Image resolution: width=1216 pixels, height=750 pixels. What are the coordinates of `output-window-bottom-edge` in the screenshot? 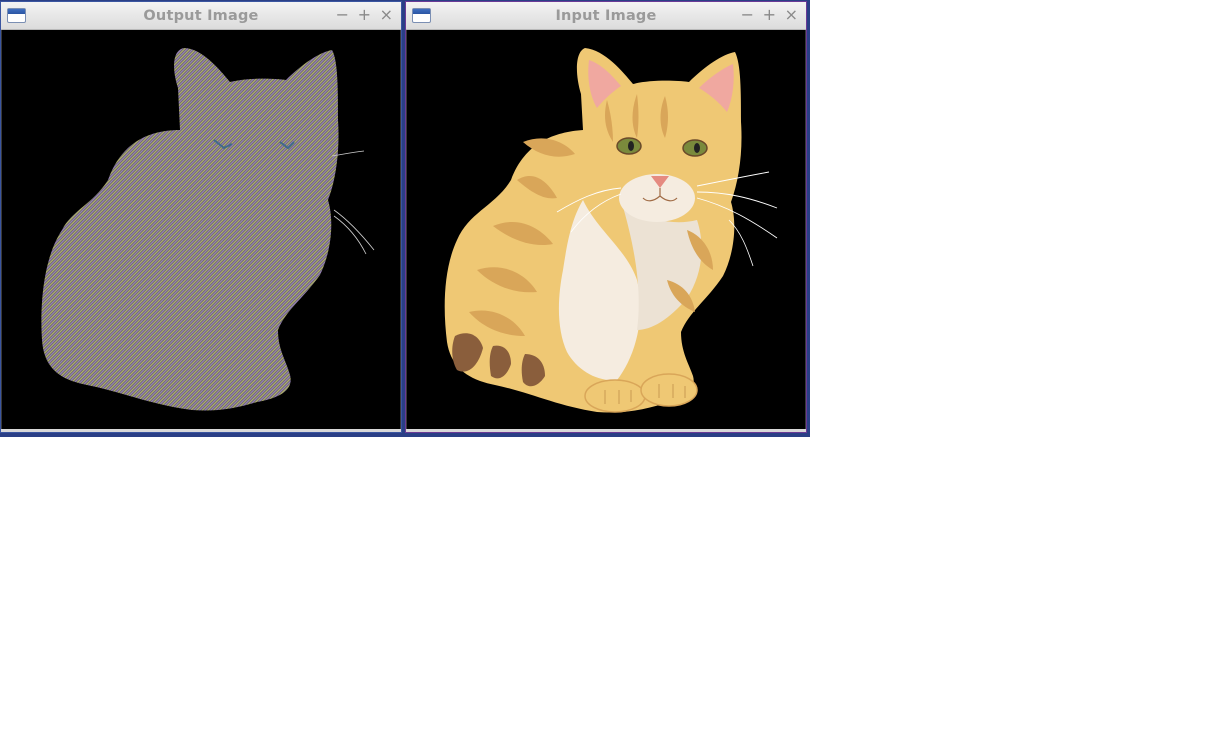 It's located at (201, 430).